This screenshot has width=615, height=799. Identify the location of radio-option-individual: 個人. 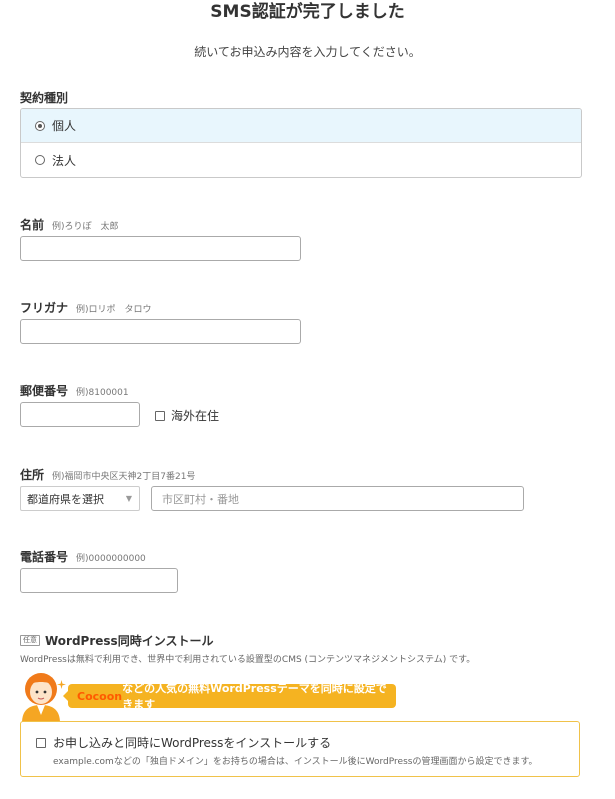
(301, 126).